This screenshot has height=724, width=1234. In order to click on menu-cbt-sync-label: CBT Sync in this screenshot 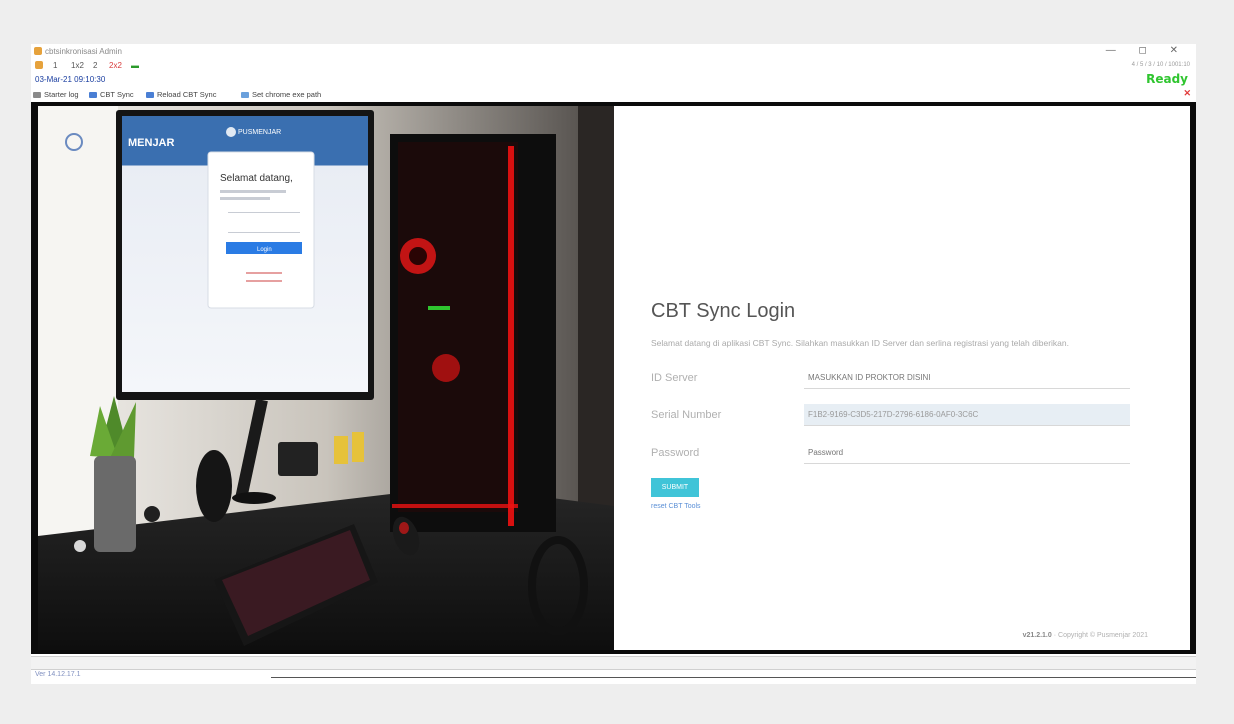, I will do `click(117, 94)`.